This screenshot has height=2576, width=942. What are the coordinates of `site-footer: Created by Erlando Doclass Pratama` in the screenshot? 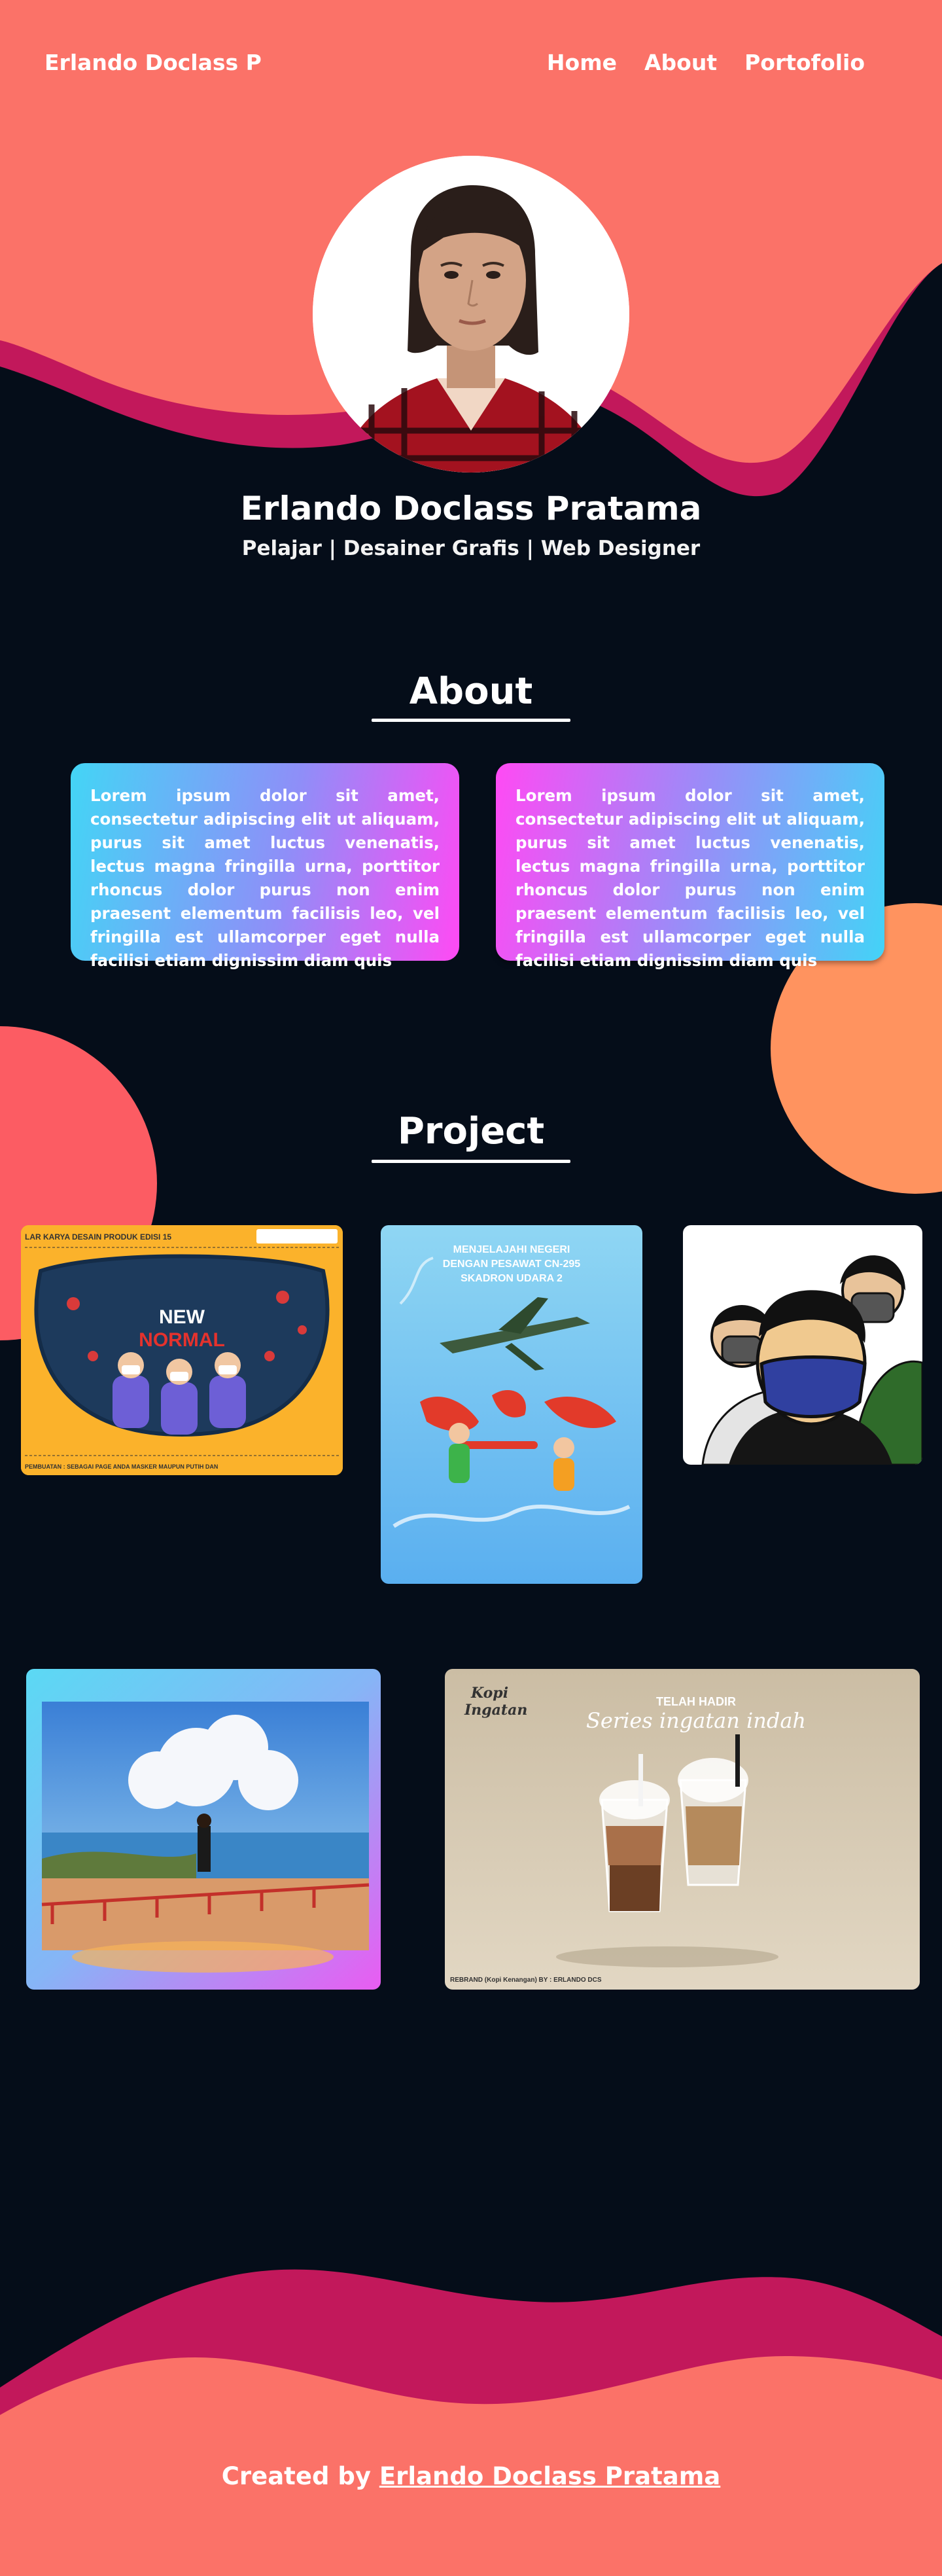 It's located at (471, 2476).